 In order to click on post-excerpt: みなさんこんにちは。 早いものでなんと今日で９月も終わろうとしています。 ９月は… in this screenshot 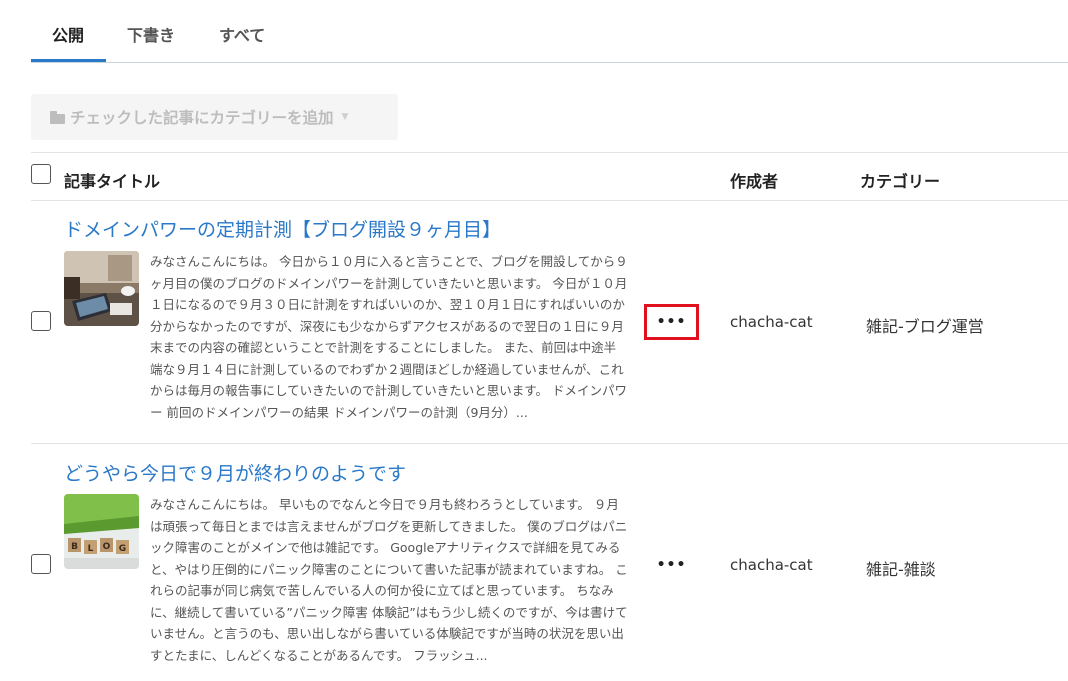, I will do `click(389, 580)`.